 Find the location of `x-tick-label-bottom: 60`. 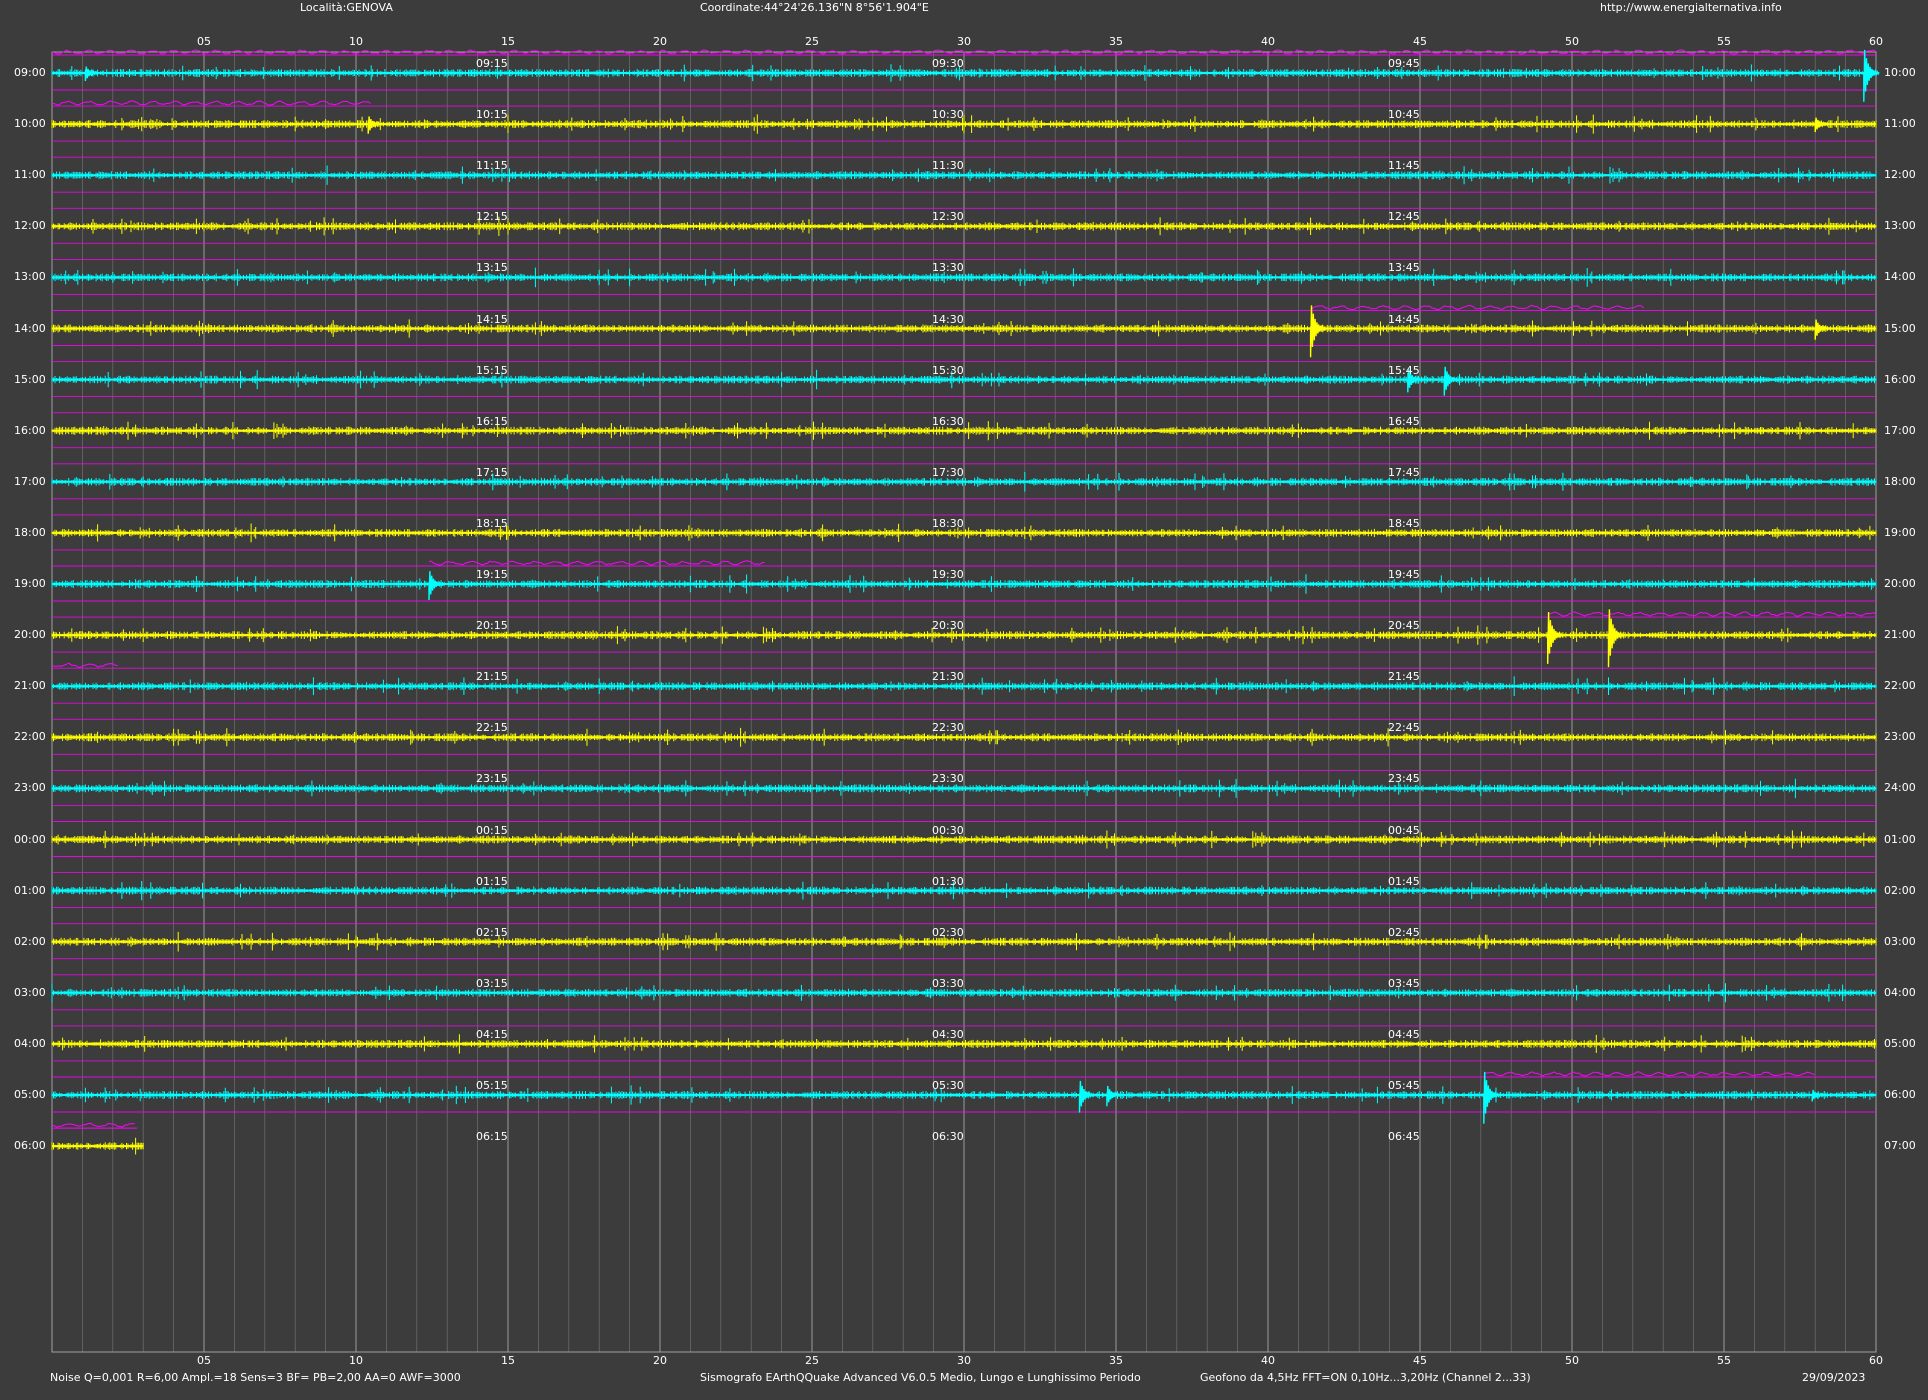

x-tick-label-bottom: 60 is located at coordinates (1876, 1360).